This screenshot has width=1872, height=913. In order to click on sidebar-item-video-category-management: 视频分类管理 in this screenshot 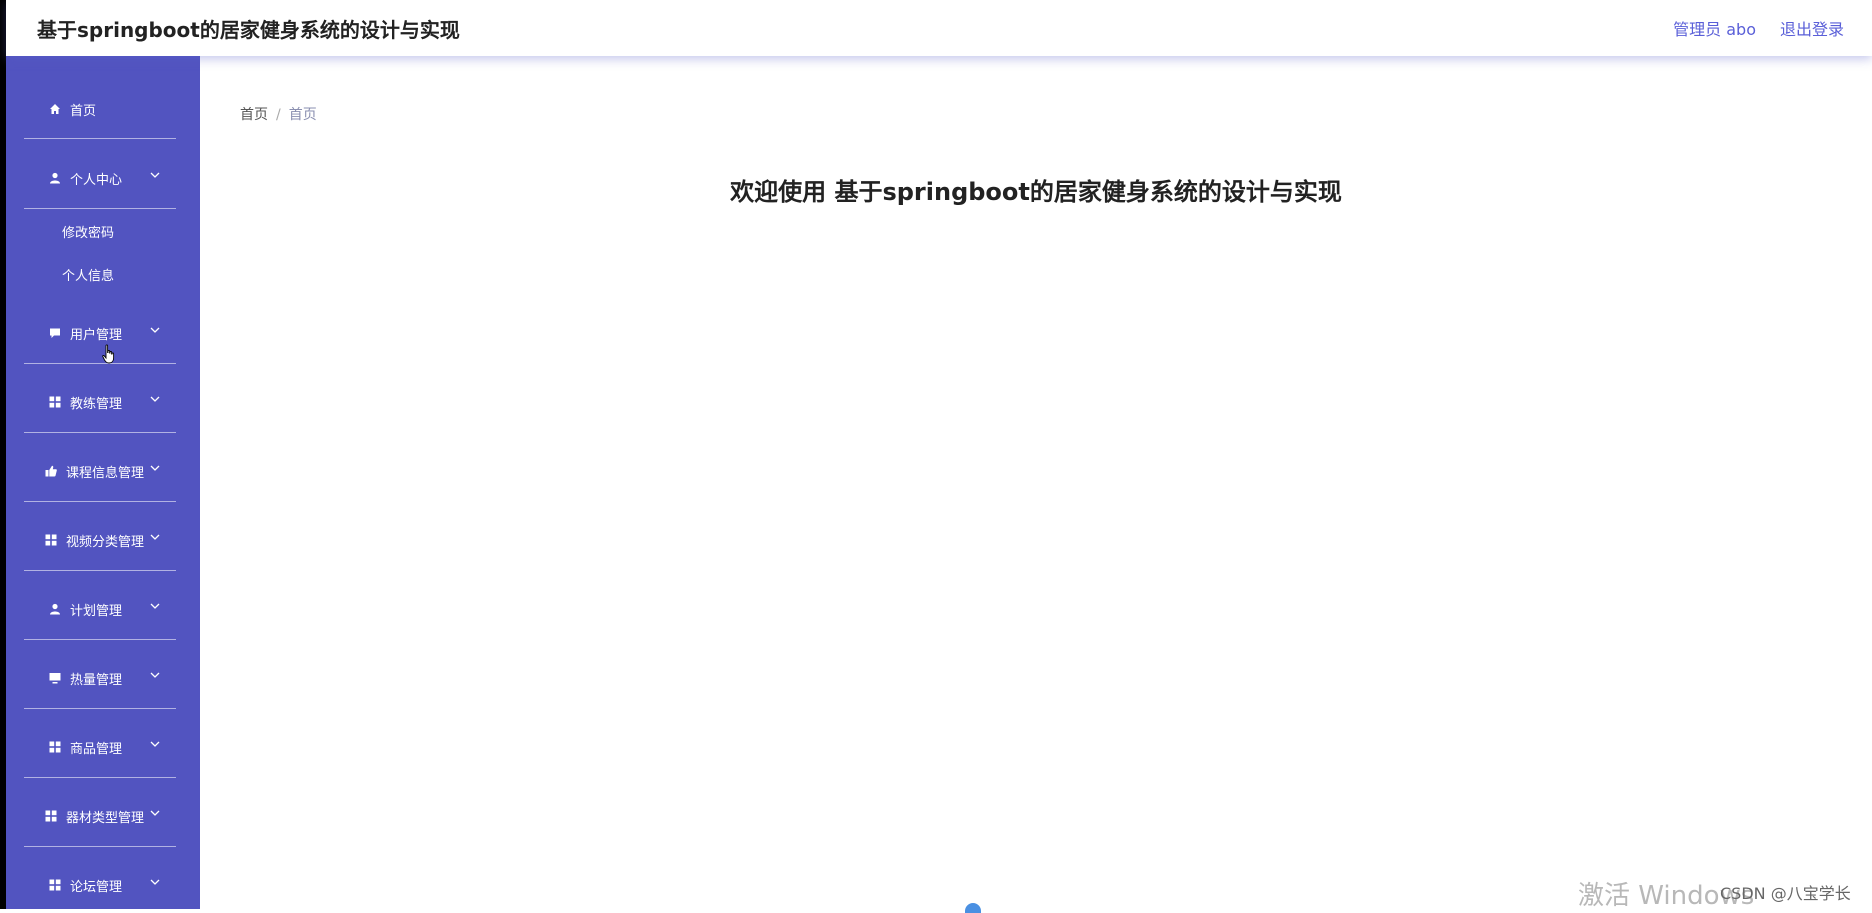, I will do `click(103, 540)`.